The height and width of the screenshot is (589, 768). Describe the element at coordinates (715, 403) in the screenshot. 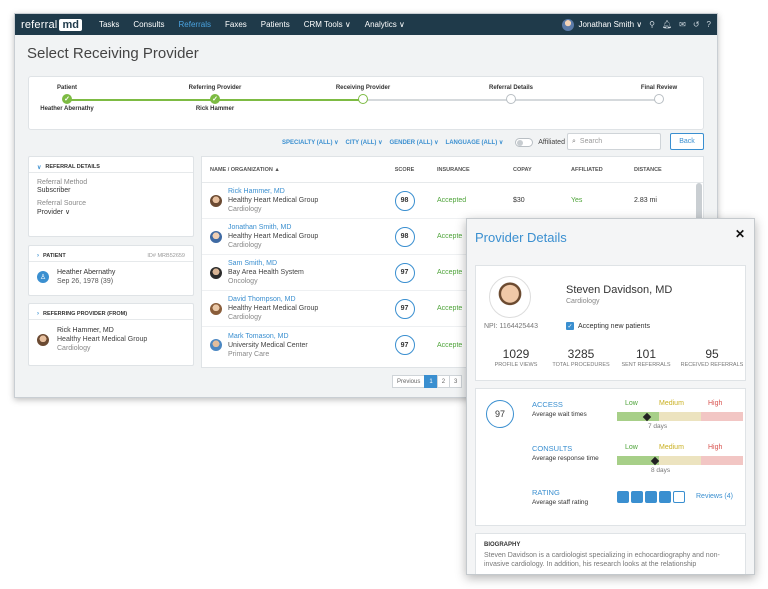

I see `level-high-label: High` at that location.